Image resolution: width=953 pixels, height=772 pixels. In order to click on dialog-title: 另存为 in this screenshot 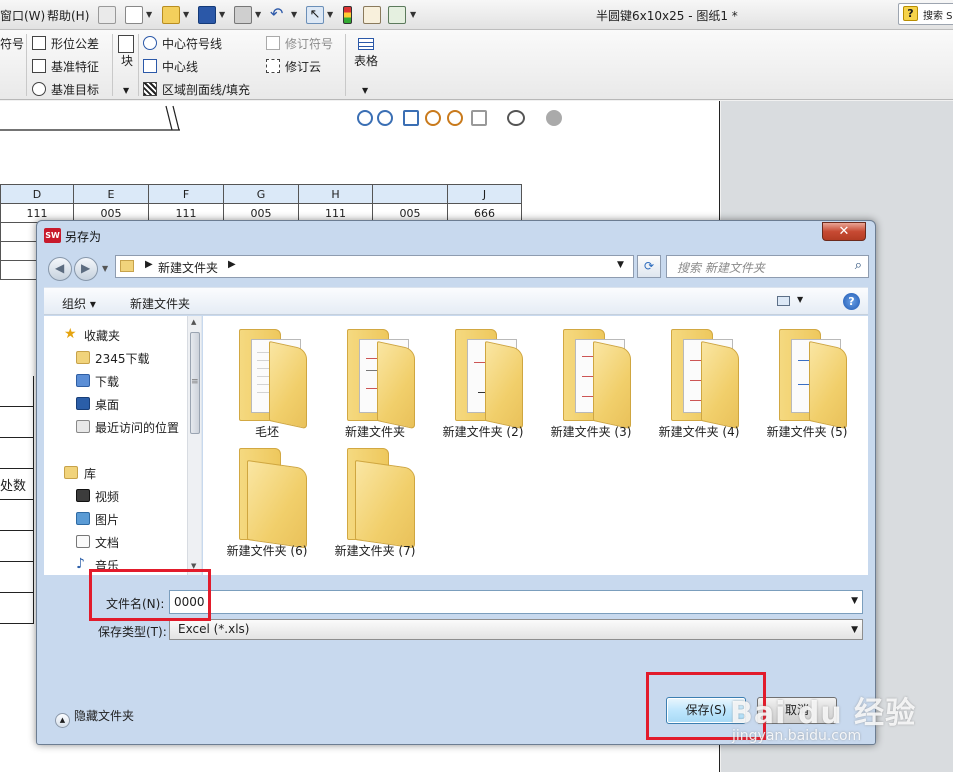, I will do `click(83, 237)`.